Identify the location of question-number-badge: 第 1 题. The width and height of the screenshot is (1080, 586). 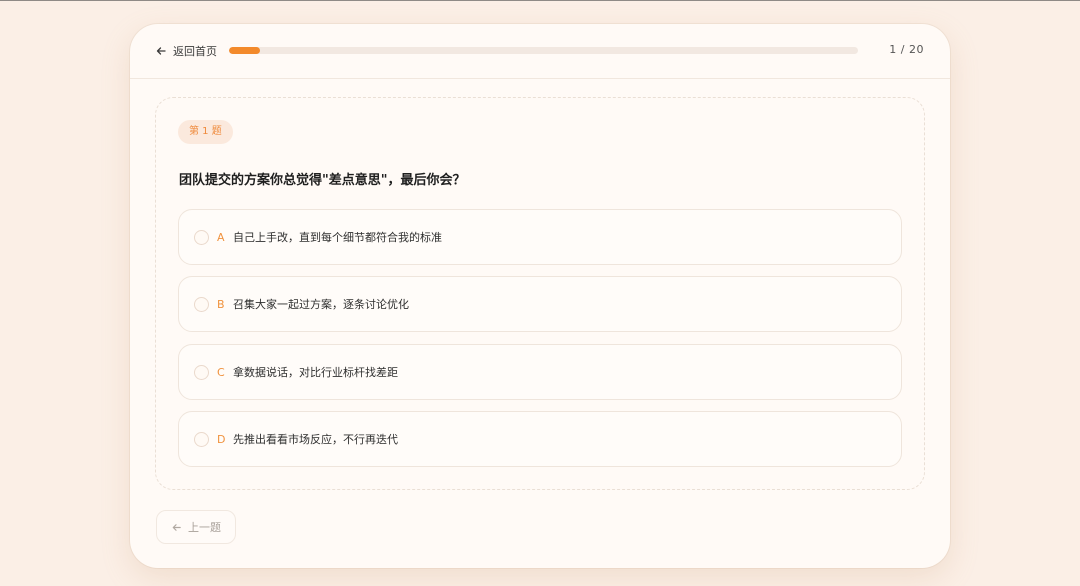
(205, 132).